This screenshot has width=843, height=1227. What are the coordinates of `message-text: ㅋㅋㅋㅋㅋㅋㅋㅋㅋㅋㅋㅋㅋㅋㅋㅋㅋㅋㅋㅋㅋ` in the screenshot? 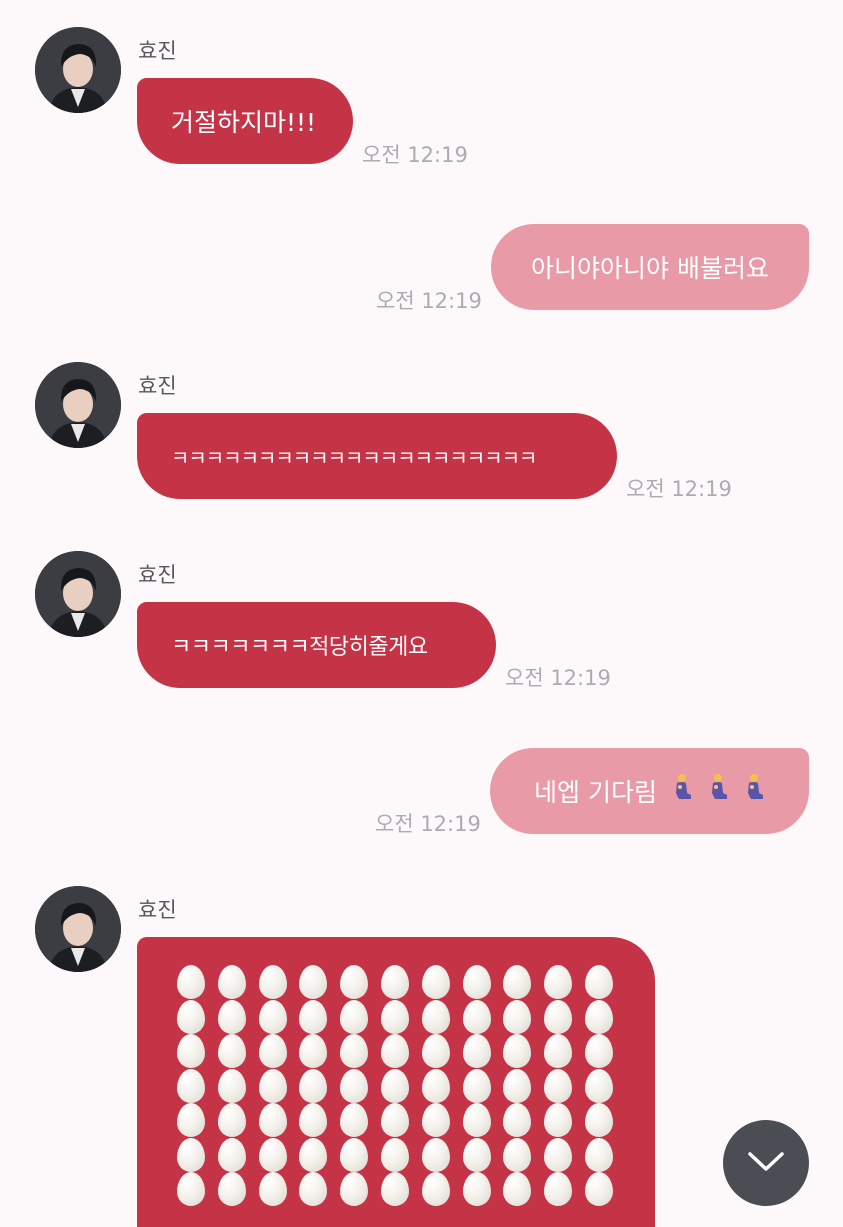 It's located at (354, 457).